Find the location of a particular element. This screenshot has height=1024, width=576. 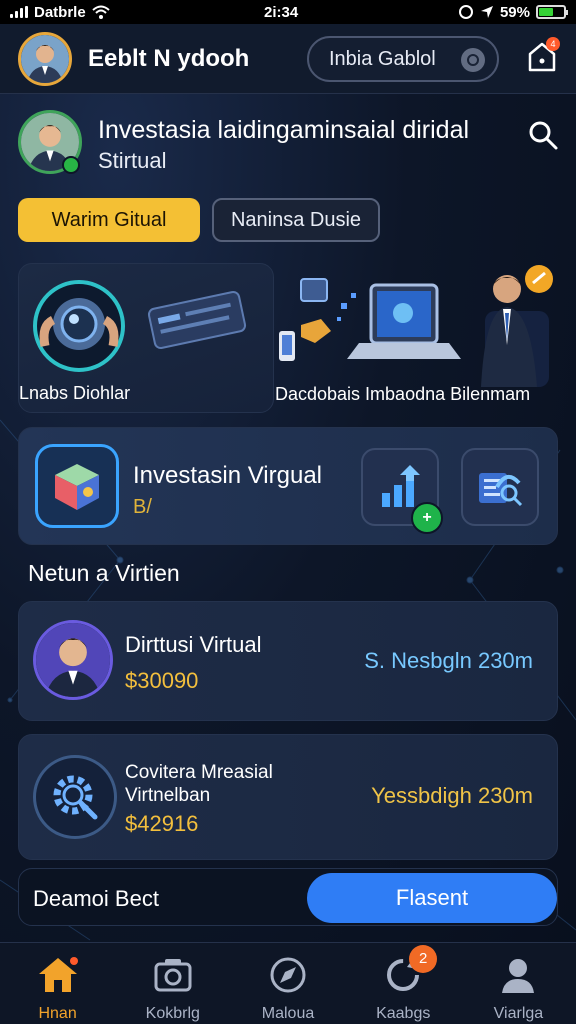

tab-sync: 2 Kaabgs is located at coordinates (403, 983).